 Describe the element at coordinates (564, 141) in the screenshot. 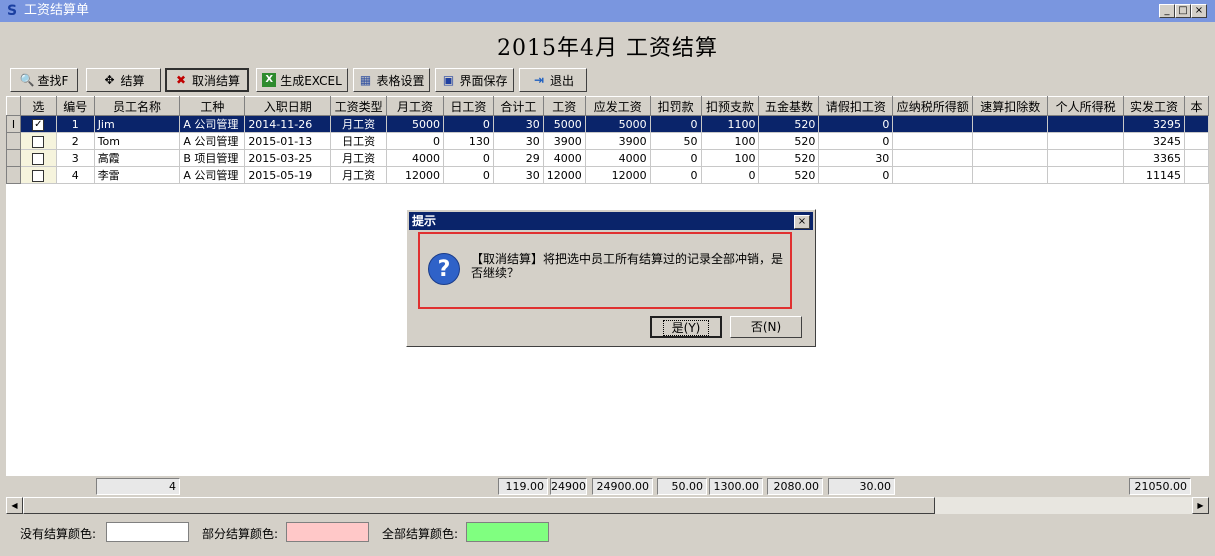

I see `table-cell: 3900` at that location.